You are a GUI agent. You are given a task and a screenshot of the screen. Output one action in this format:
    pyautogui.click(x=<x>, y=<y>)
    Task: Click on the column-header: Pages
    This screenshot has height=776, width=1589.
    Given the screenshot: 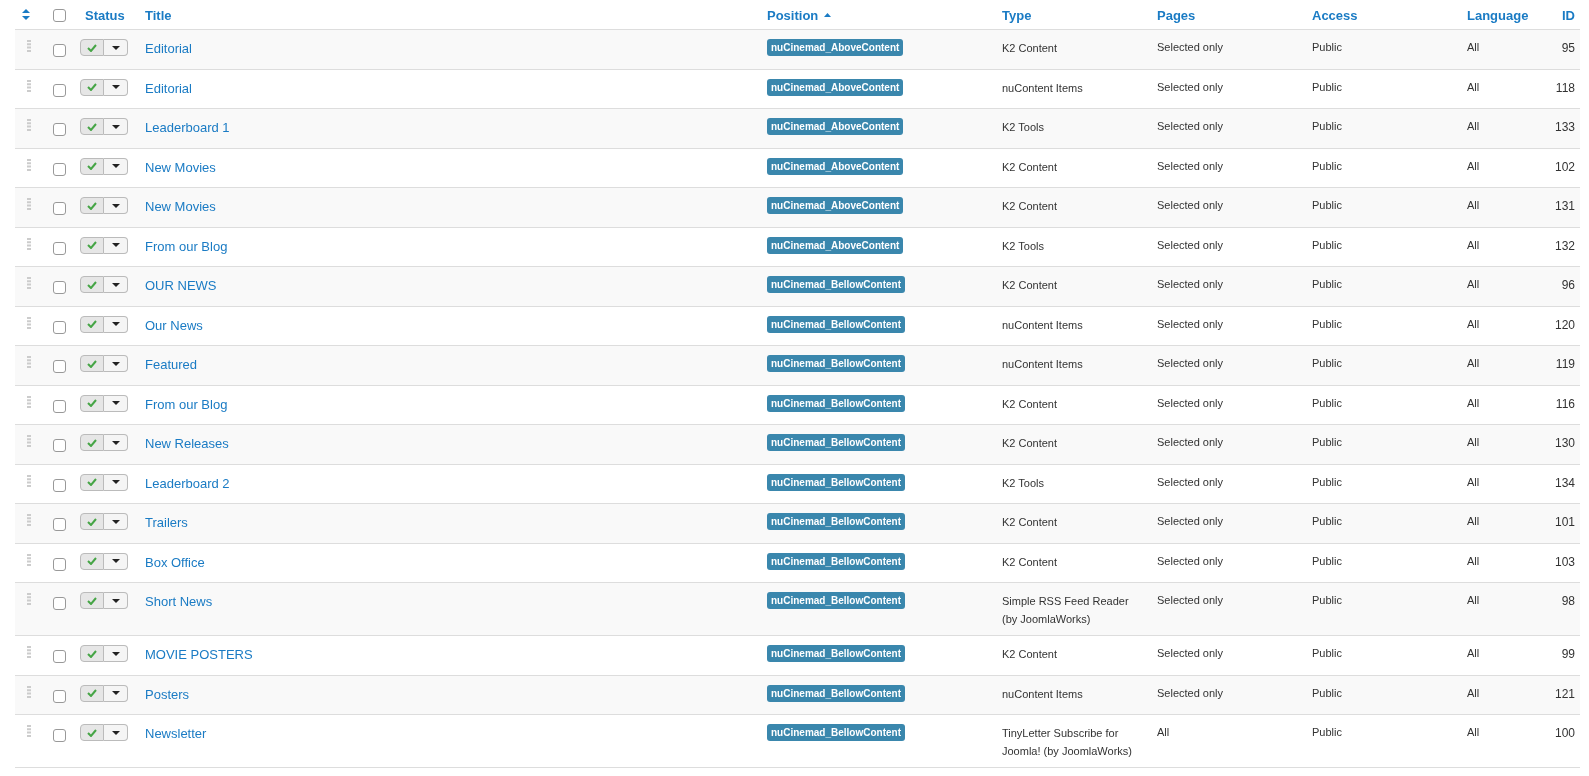 What is the action you would take?
    pyautogui.click(x=1176, y=15)
    